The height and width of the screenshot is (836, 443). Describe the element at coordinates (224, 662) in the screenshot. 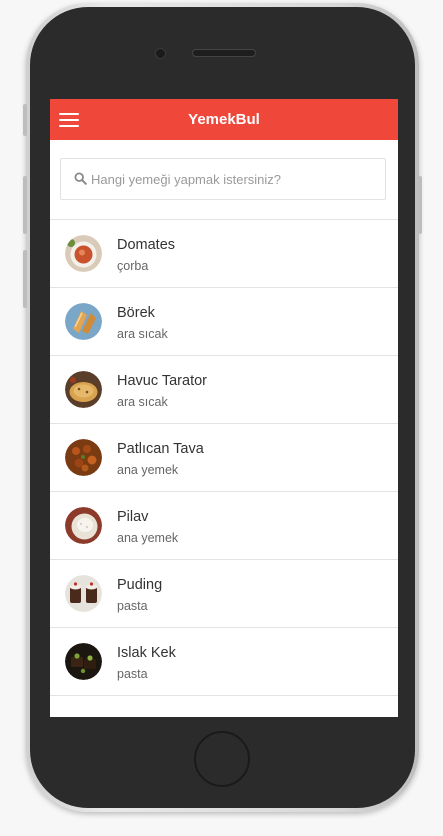

I see `recipe-list-item: Islak Kek pasta` at that location.